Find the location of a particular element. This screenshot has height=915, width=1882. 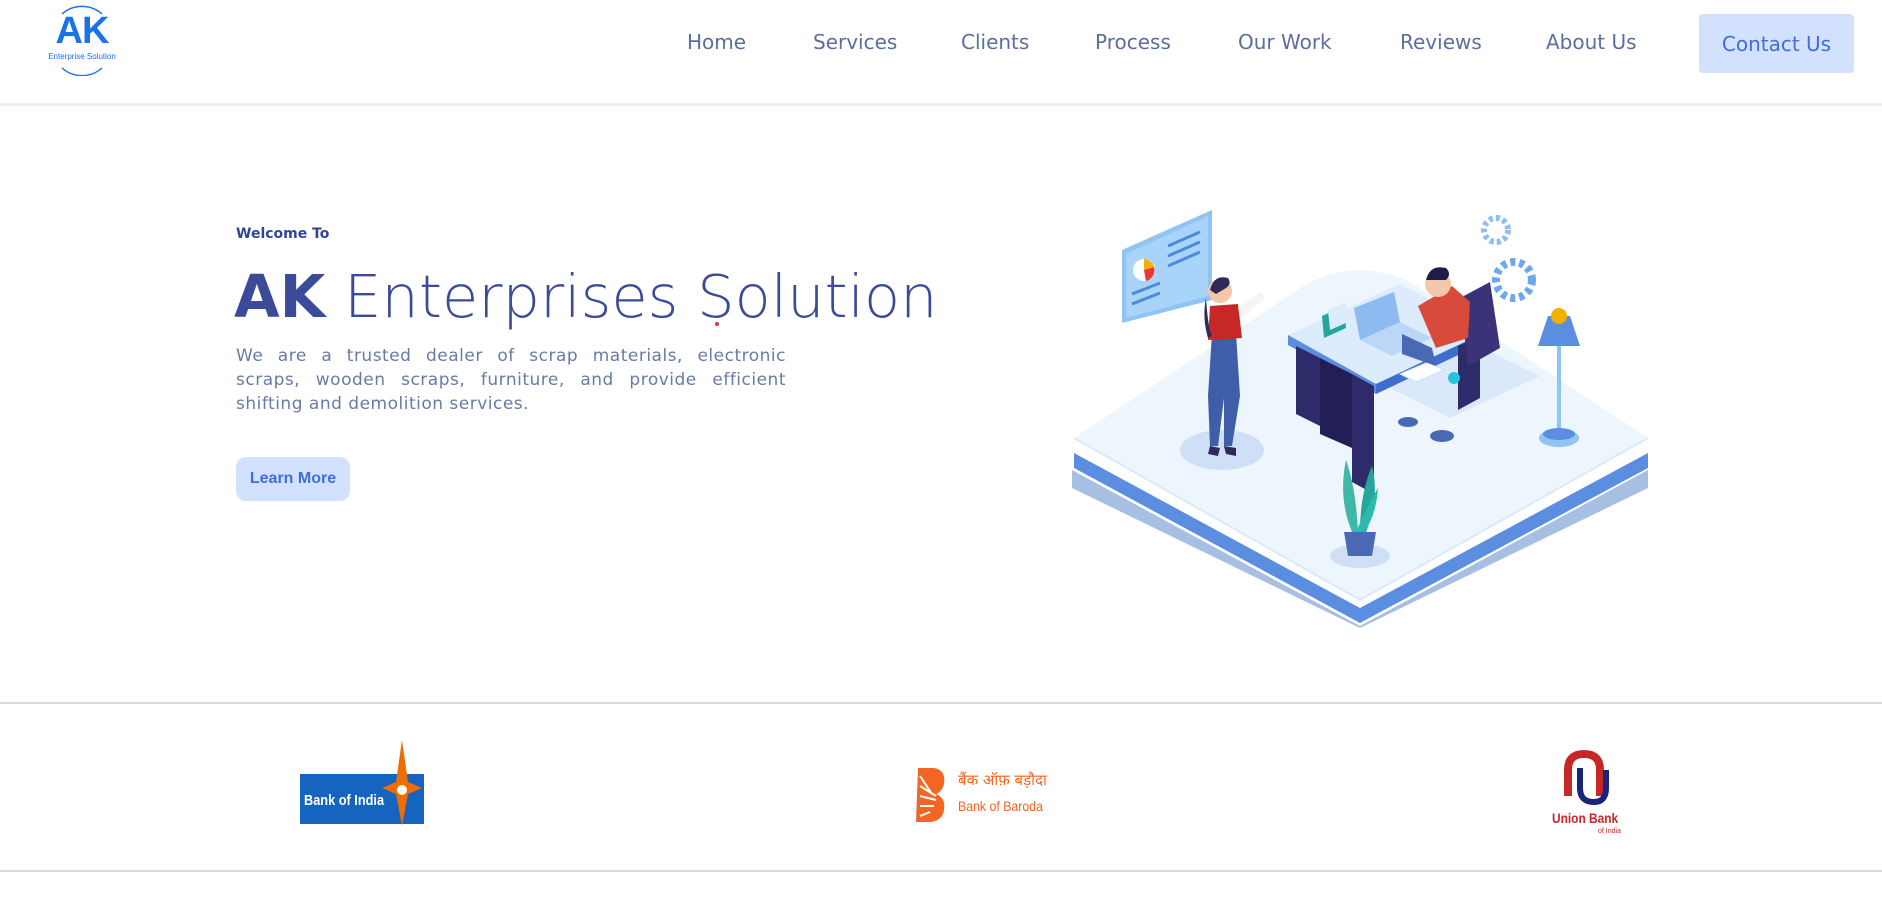

client-logo-bank-of-baroda: बैंक ऑफ़ बड़ौदा Bank of Baroda is located at coordinates (979, 796).